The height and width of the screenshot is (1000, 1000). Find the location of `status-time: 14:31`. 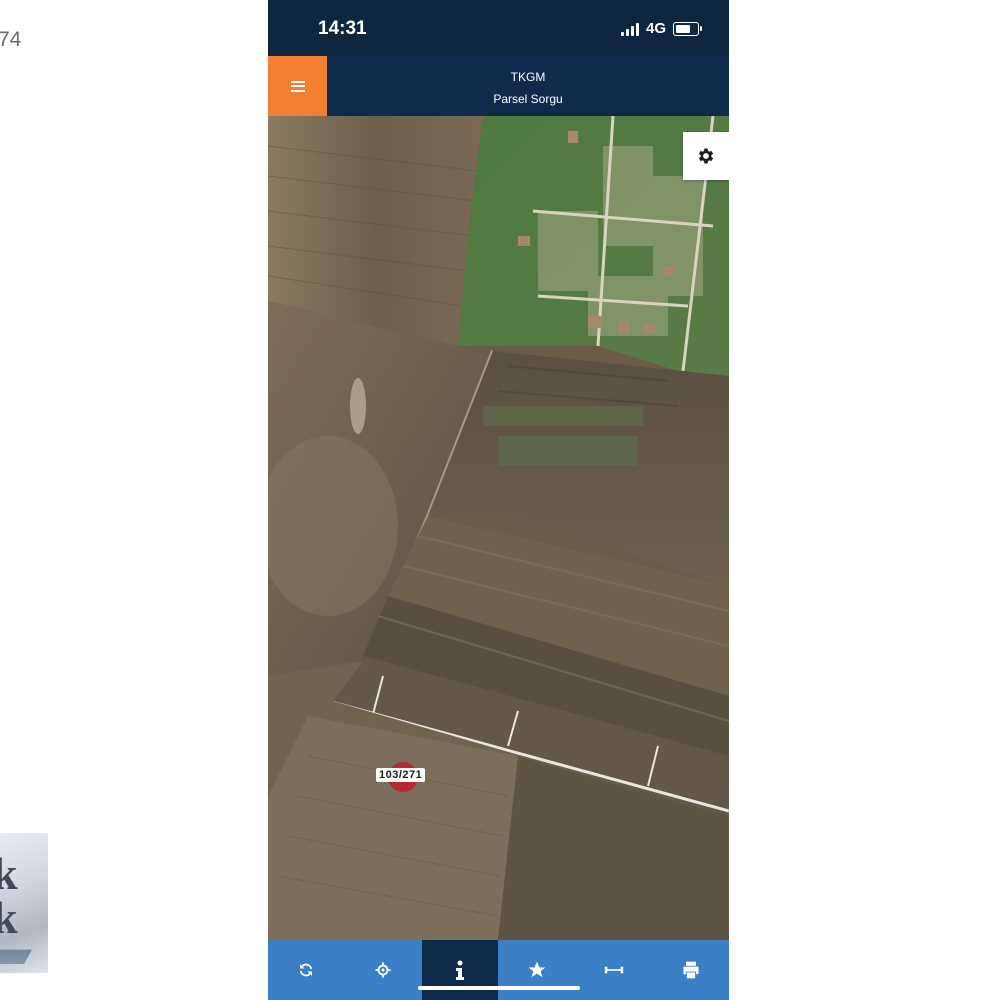

status-time: 14:31 is located at coordinates (342, 28).